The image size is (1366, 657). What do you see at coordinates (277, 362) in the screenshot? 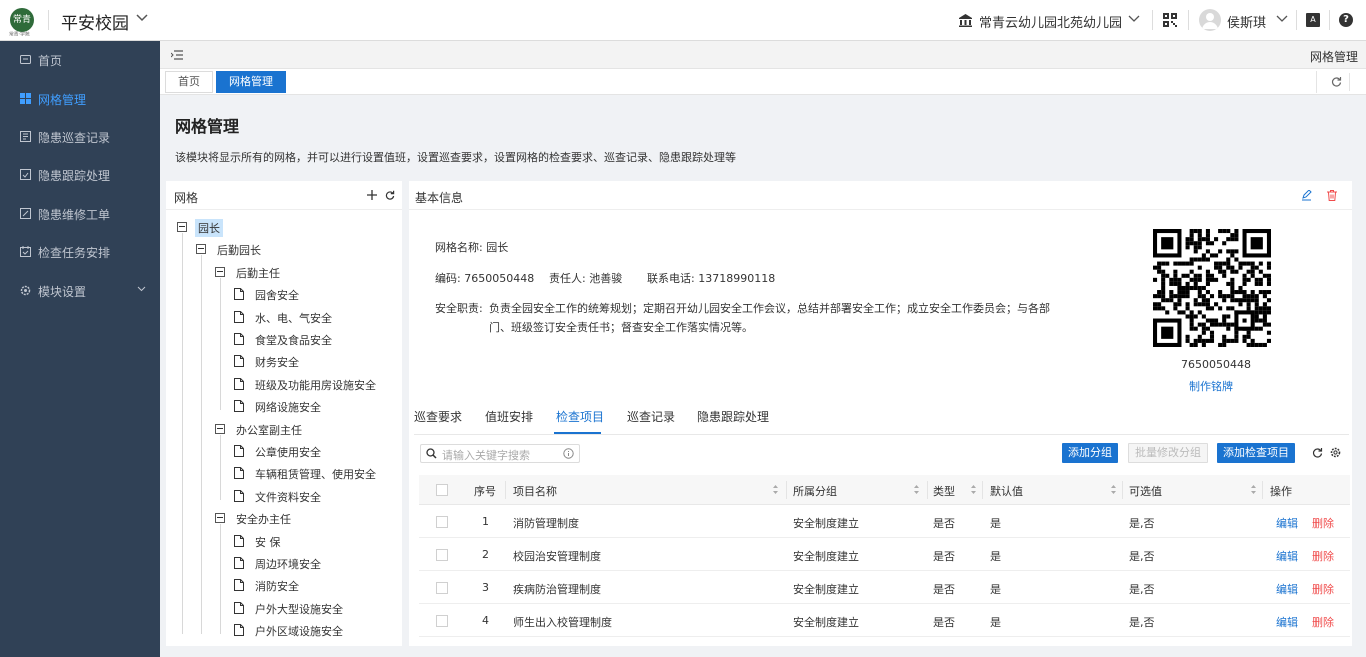
I see `tree-node-label: 财务安全` at bounding box center [277, 362].